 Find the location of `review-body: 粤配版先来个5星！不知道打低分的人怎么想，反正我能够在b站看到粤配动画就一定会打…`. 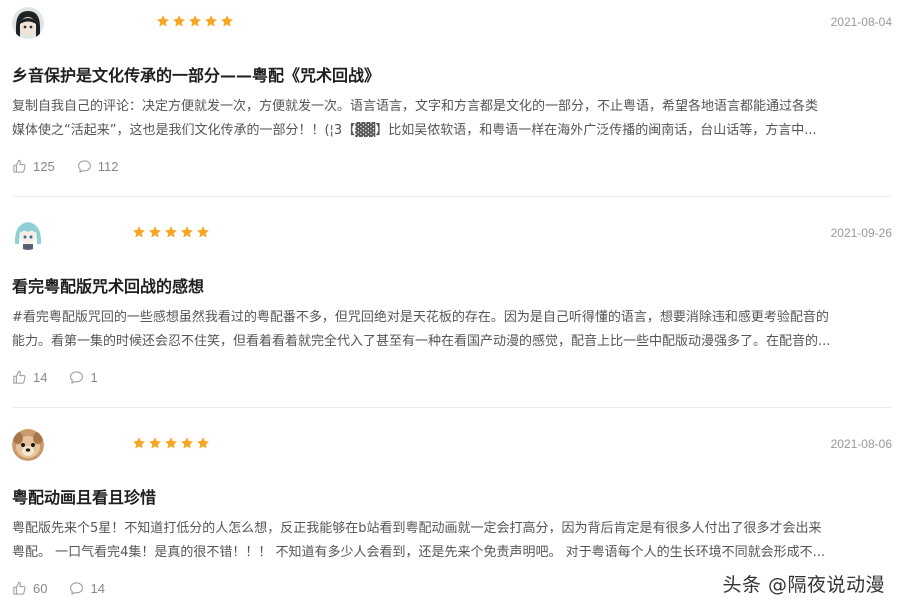

review-body: 粤配版先来个5星！不知道打低分的人怎么想，反正我能够在b站看到粤配动画就一定会打… is located at coordinates (452, 541).